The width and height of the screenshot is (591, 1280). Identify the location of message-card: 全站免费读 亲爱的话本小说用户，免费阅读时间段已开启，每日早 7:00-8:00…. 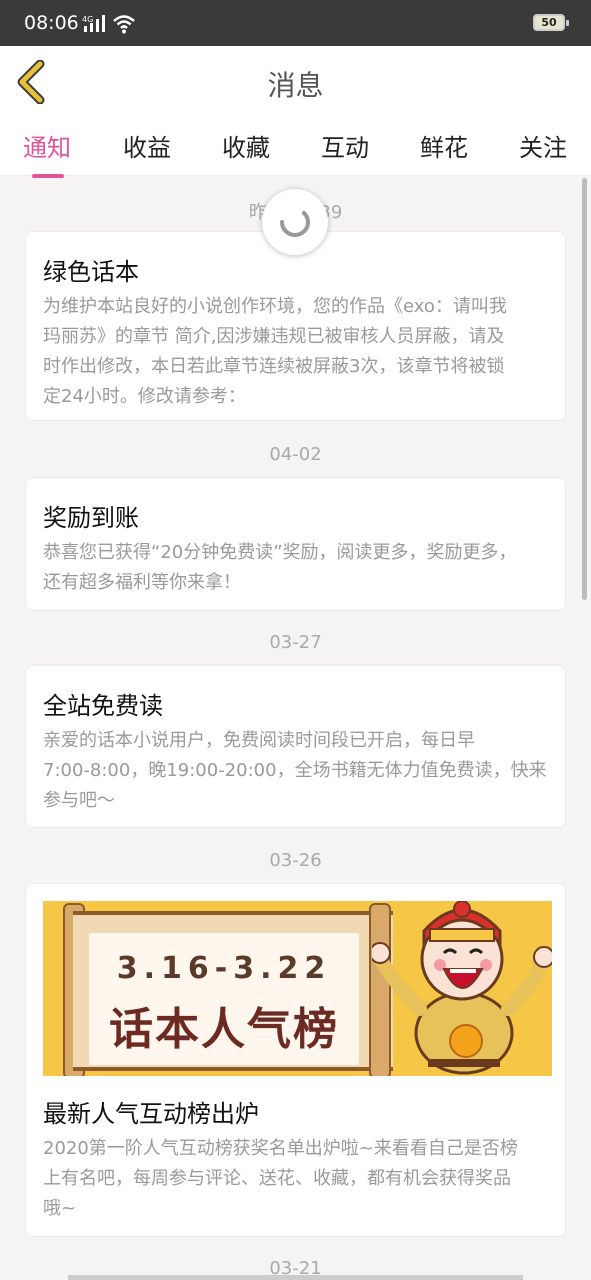
(295, 746).